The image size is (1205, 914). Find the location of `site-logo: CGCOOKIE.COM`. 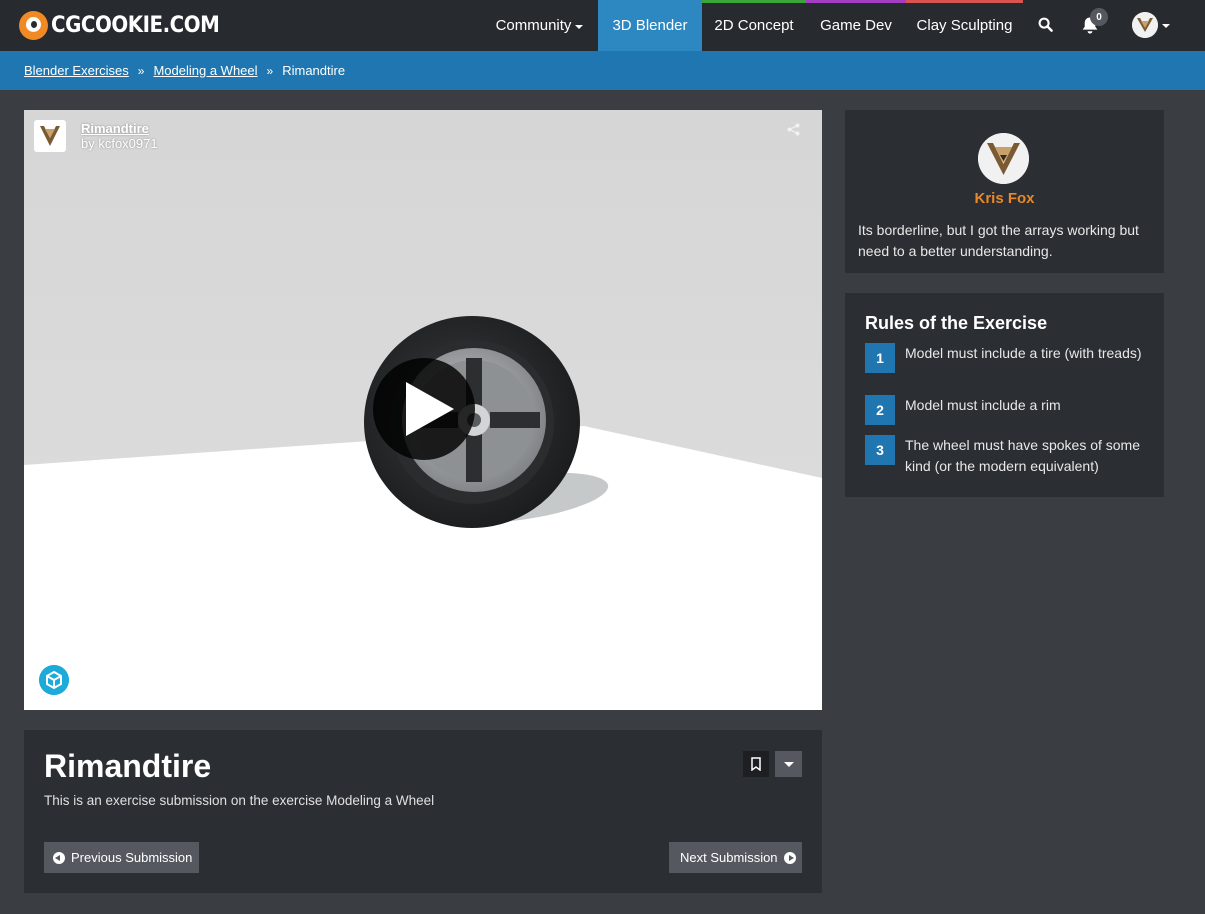

site-logo: CGCOOKIE.COM is located at coordinates (128, 25).